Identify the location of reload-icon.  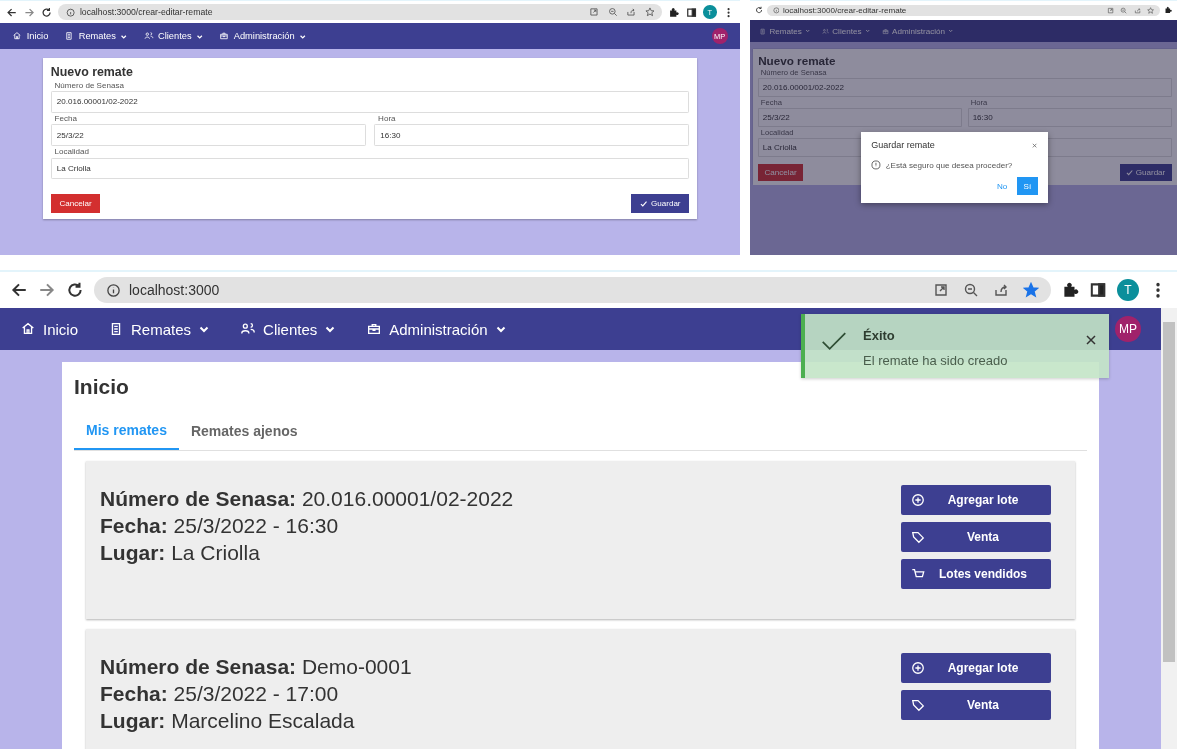
(75, 290).